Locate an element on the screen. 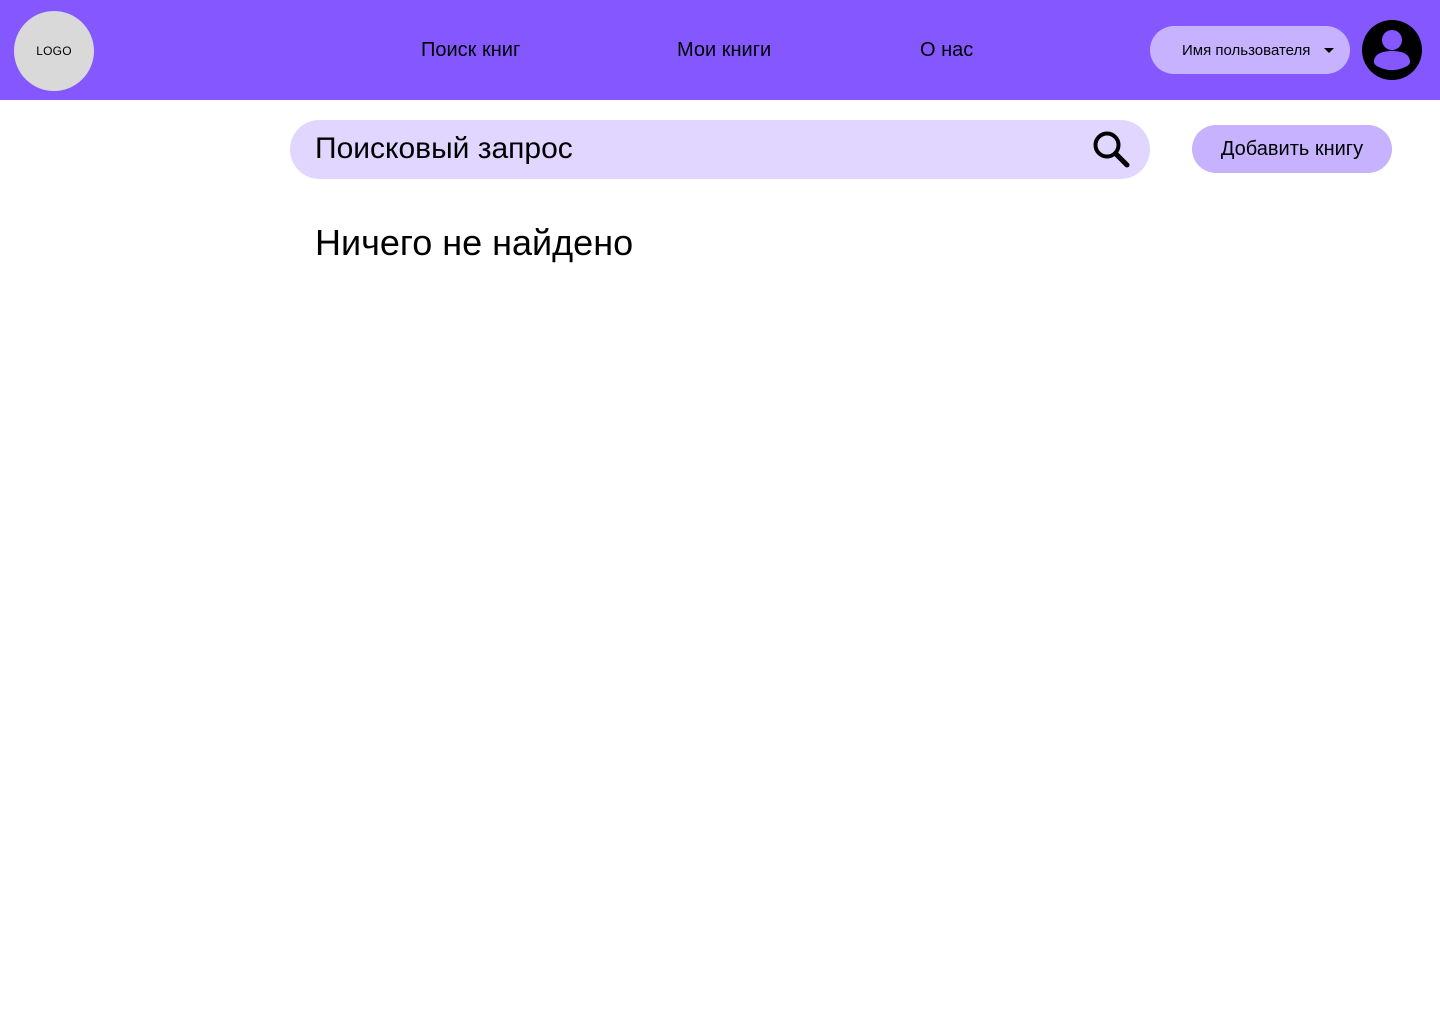 This screenshot has height=1024, width=1440. nav-link-book-search: Поиск книг is located at coordinates (470, 50).